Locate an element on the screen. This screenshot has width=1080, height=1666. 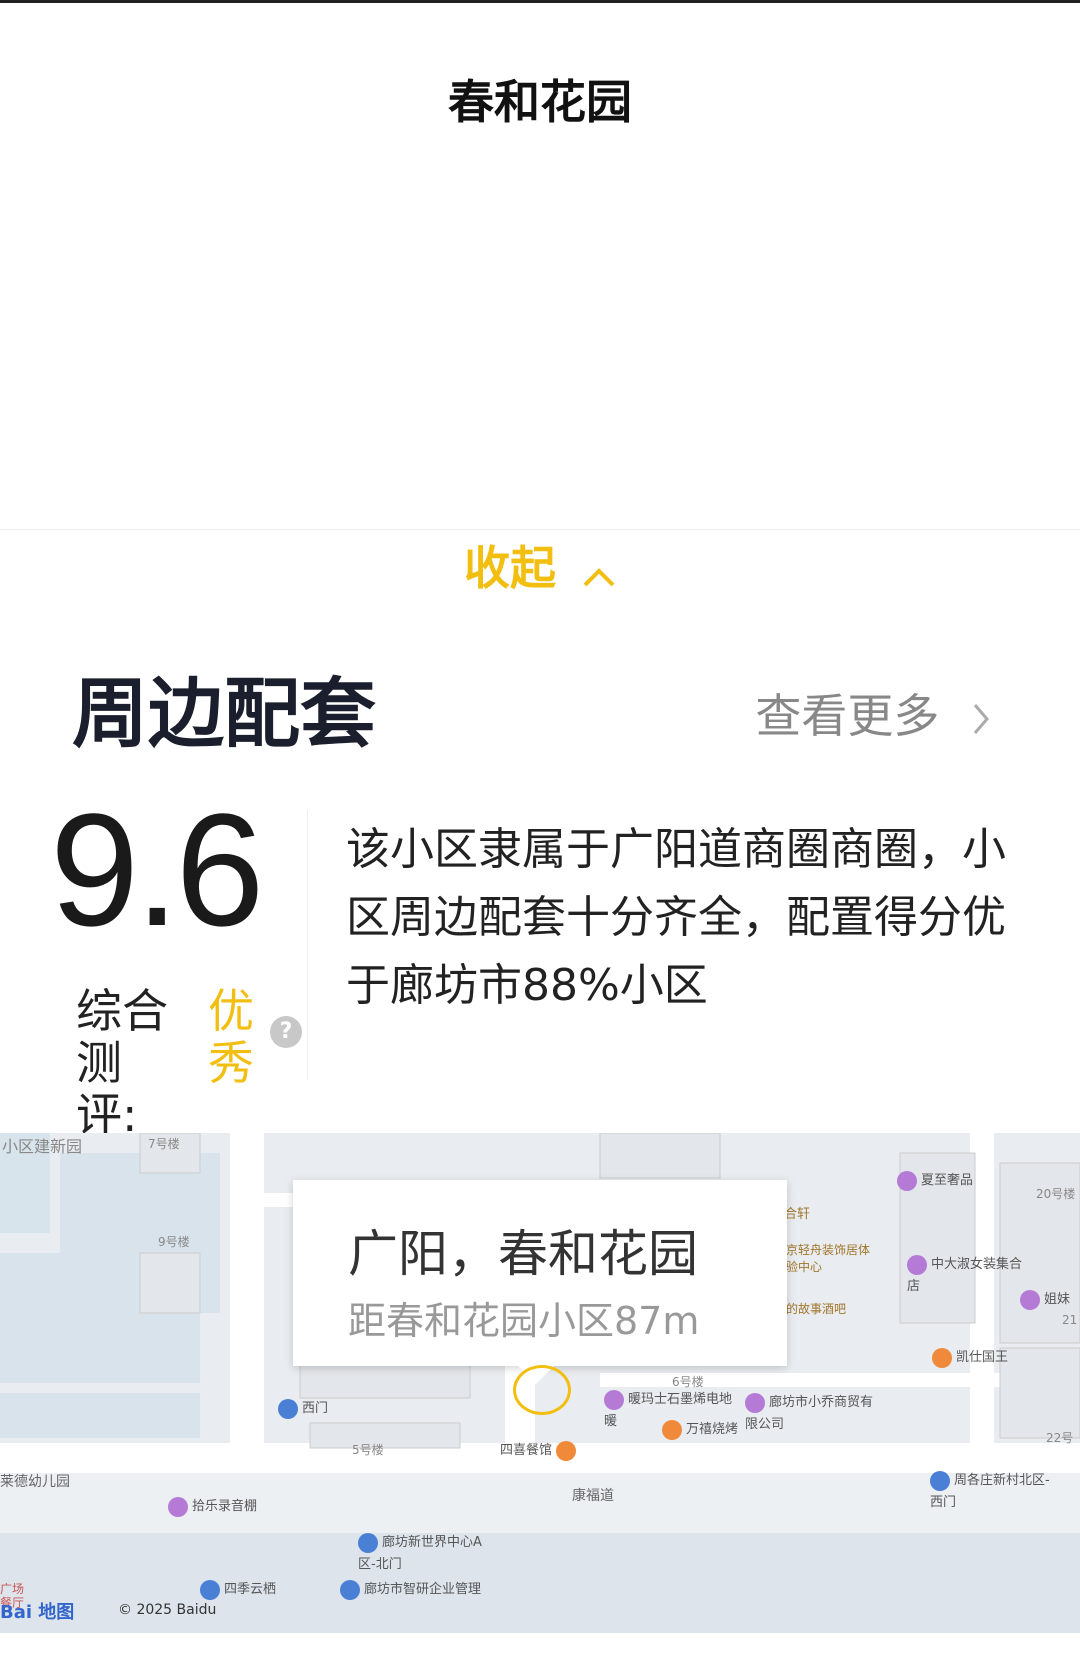
score-grade: 优 秀 is located at coordinates (231, 1037).